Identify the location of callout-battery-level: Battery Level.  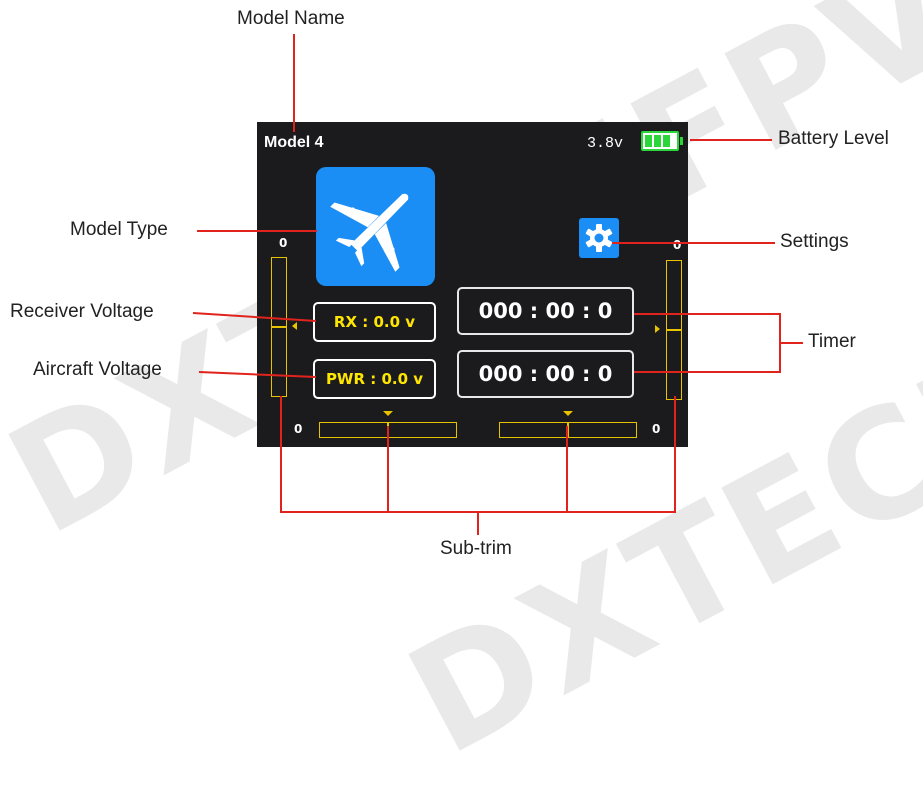
(833, 138).